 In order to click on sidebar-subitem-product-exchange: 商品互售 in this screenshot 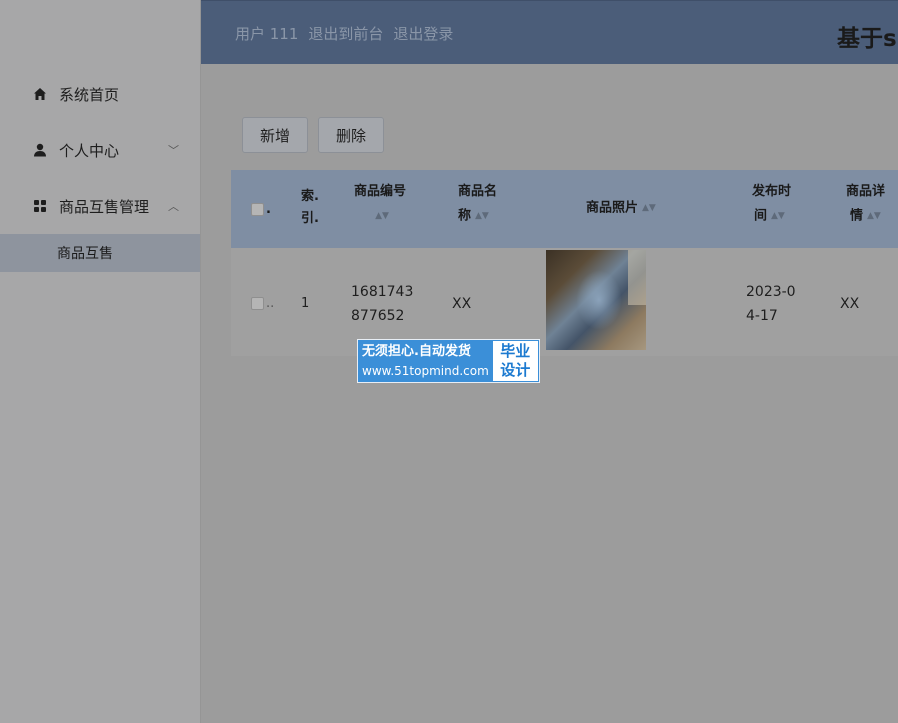, I will do `click(100, 253)`.